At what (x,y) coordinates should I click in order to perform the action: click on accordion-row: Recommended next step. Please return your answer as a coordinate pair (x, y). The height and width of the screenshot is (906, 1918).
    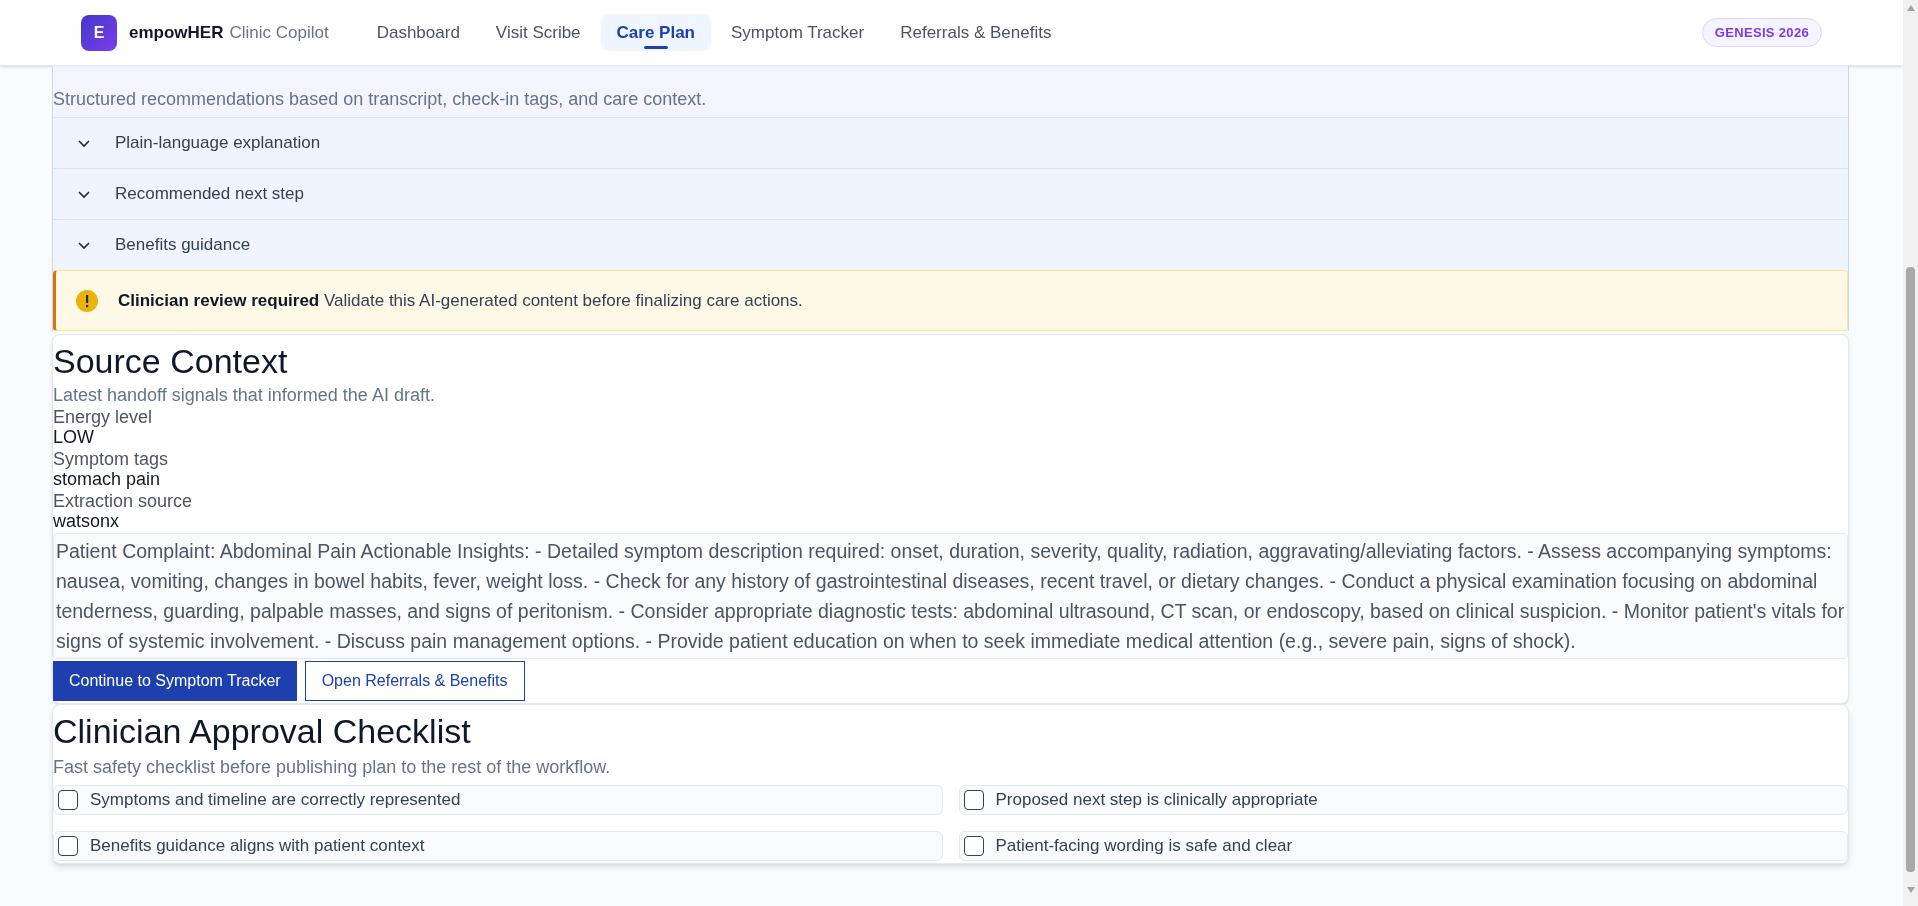
    Looking at the image, I should click on (950, 193).